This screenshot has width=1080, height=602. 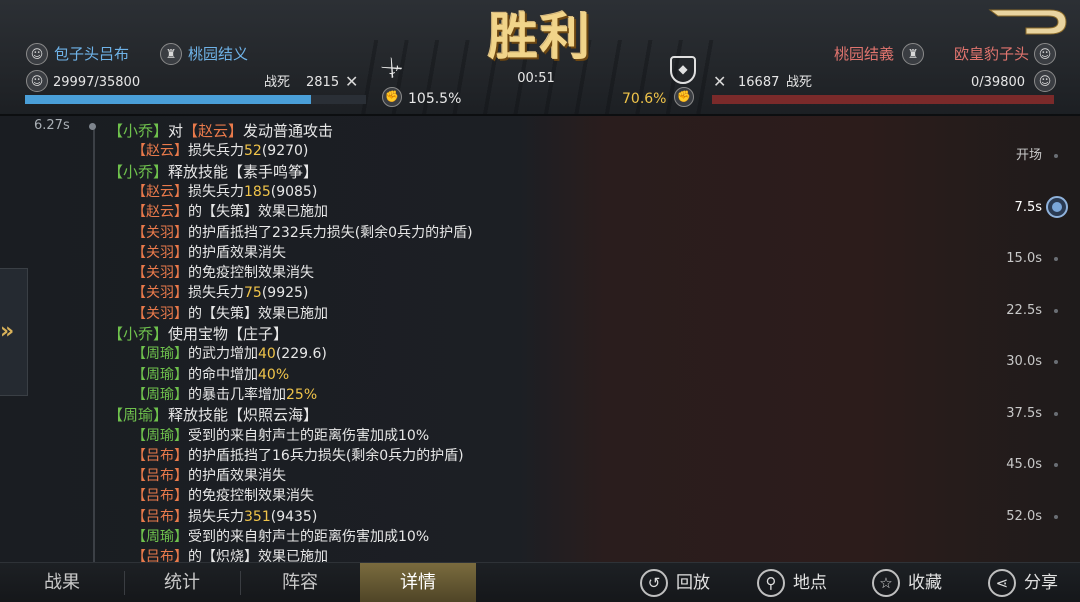 I want to click on left-deaths-label: 战死, so click(x=277, y=82).